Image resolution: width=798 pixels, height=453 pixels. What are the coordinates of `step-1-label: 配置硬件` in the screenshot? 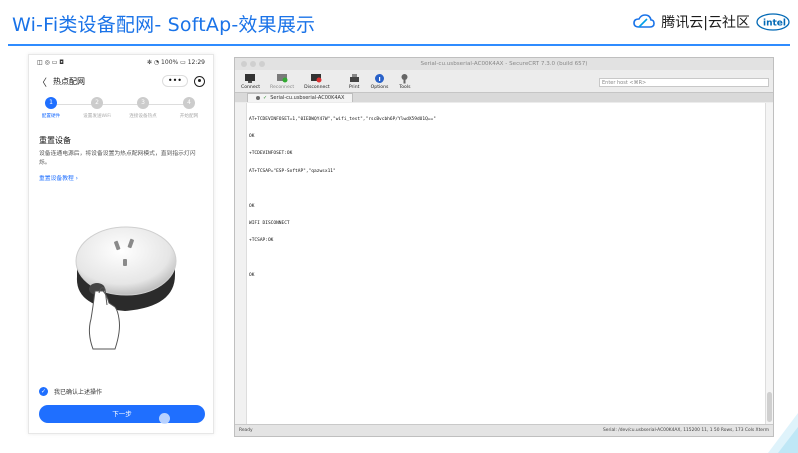 It's located at (51, 116).